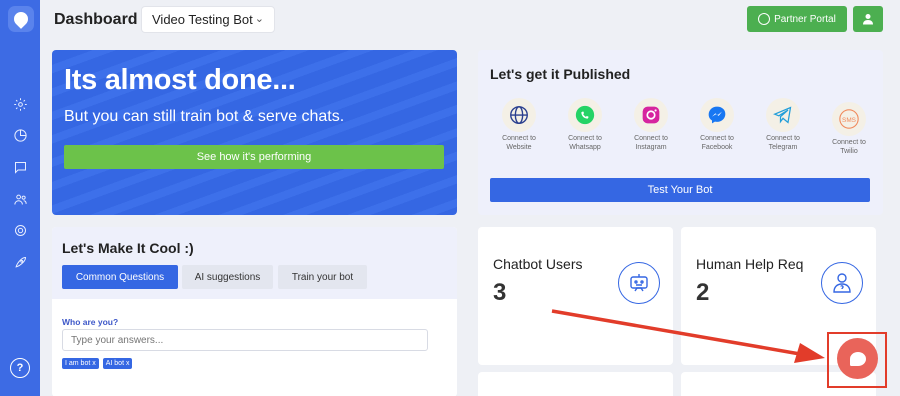  Describe the element at coordinates (322, 277) in the screenshot. I see `tab-train-bot: Train your bot` at that location.